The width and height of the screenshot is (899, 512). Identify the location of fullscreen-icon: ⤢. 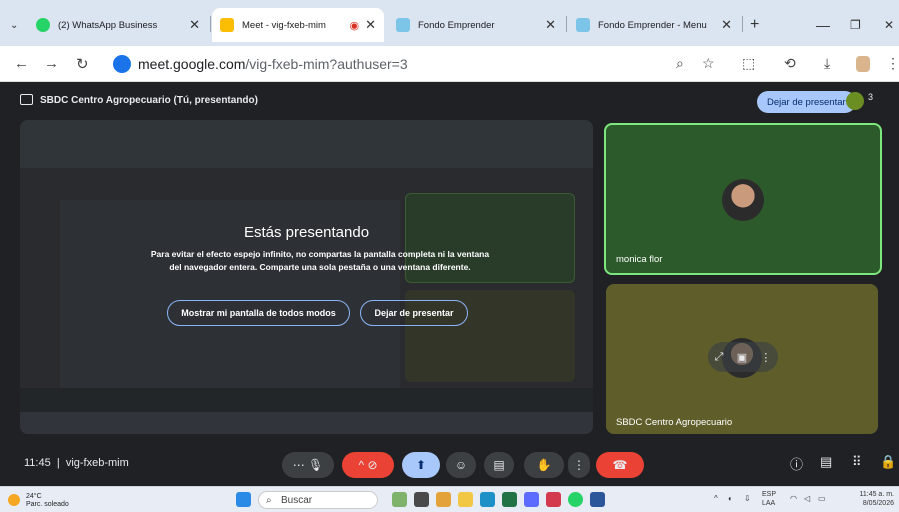
(719, 357).